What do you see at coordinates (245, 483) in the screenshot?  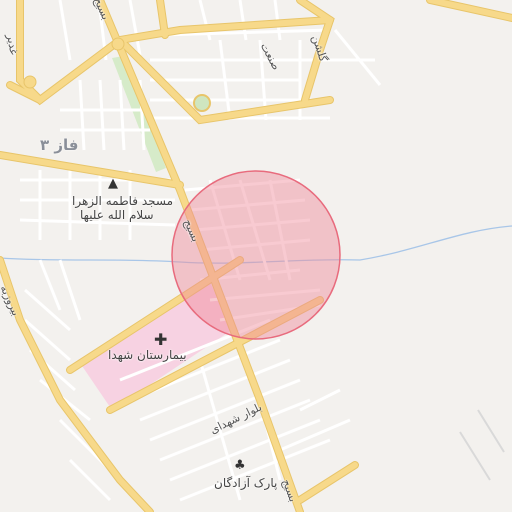 I see `park-label: پارک آزادگان` at bounding box center [245, 483].